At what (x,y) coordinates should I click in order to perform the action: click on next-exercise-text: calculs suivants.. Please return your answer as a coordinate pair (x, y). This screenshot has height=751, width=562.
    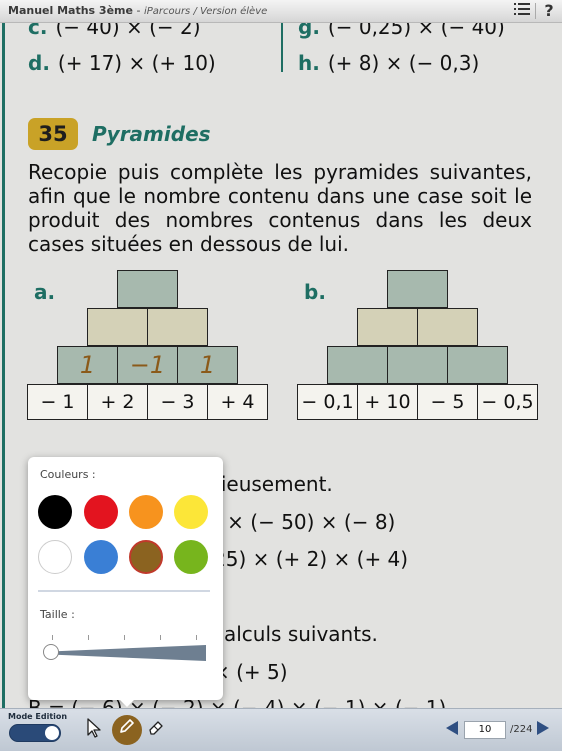
    Looking at the image, I should click on (295, 634).